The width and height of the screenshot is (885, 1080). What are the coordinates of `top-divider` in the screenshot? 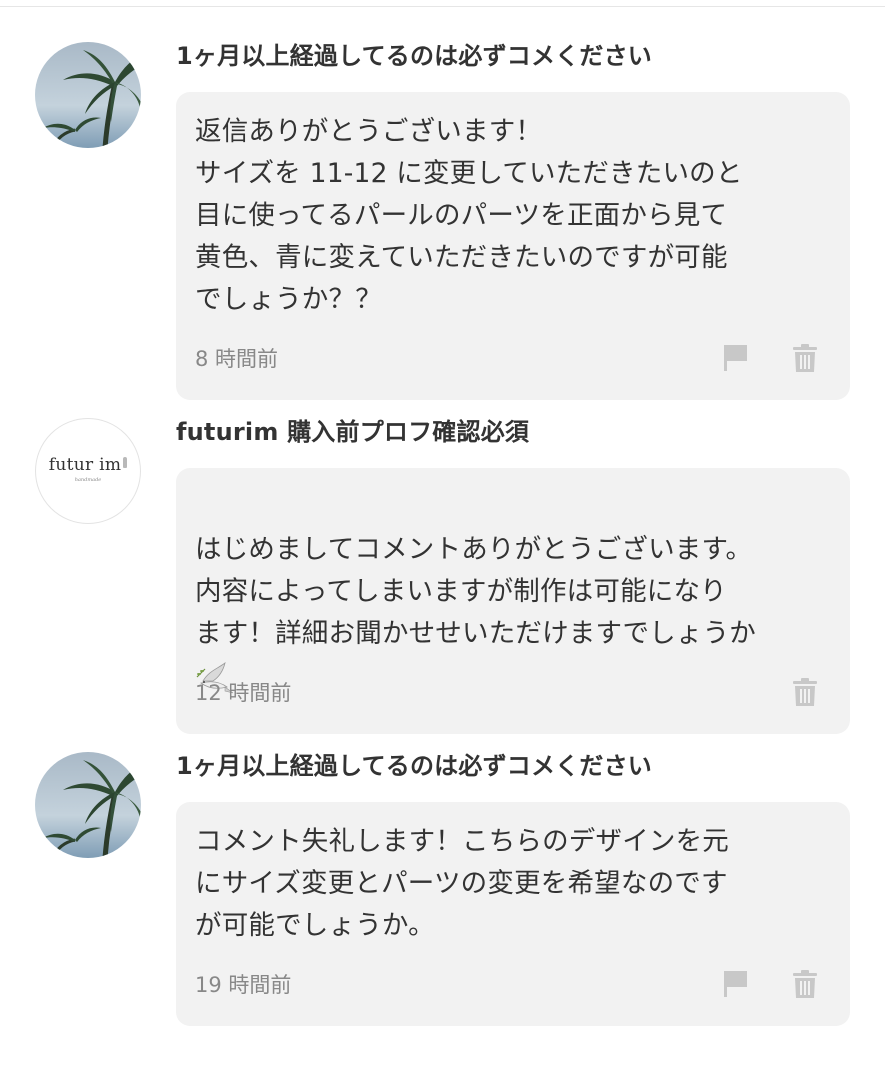 It's located at (442, 6).